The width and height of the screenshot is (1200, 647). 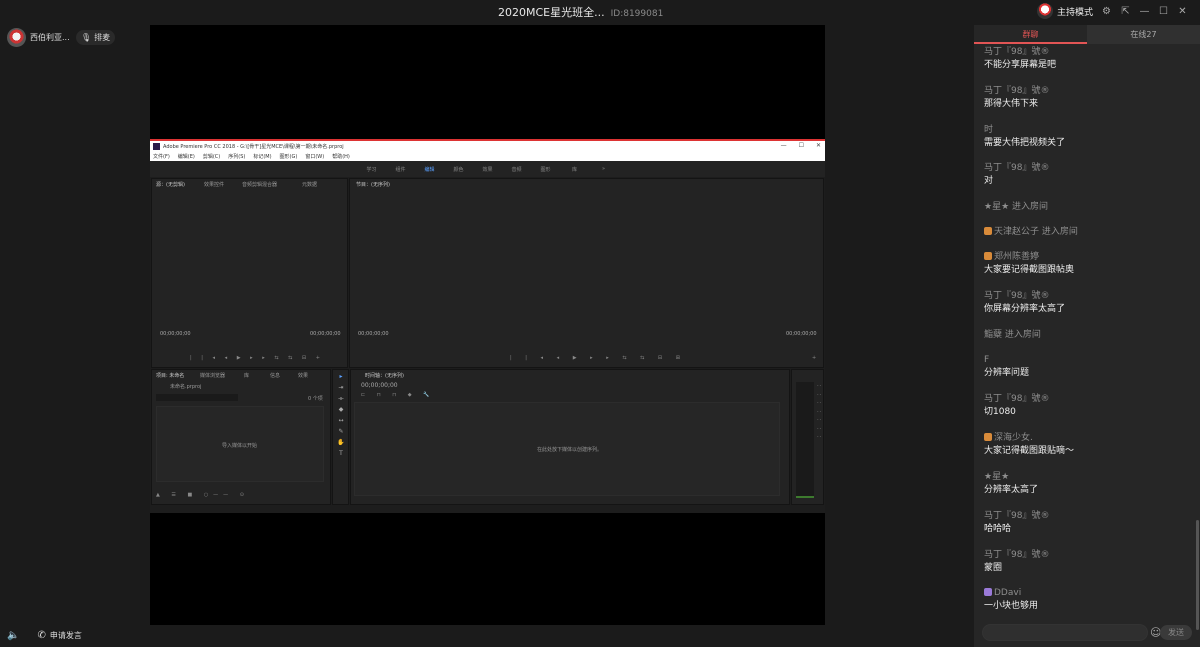 I want to click on bottom-controls: 🔈 ✆ 申请发言, so click(x=44, y=635).